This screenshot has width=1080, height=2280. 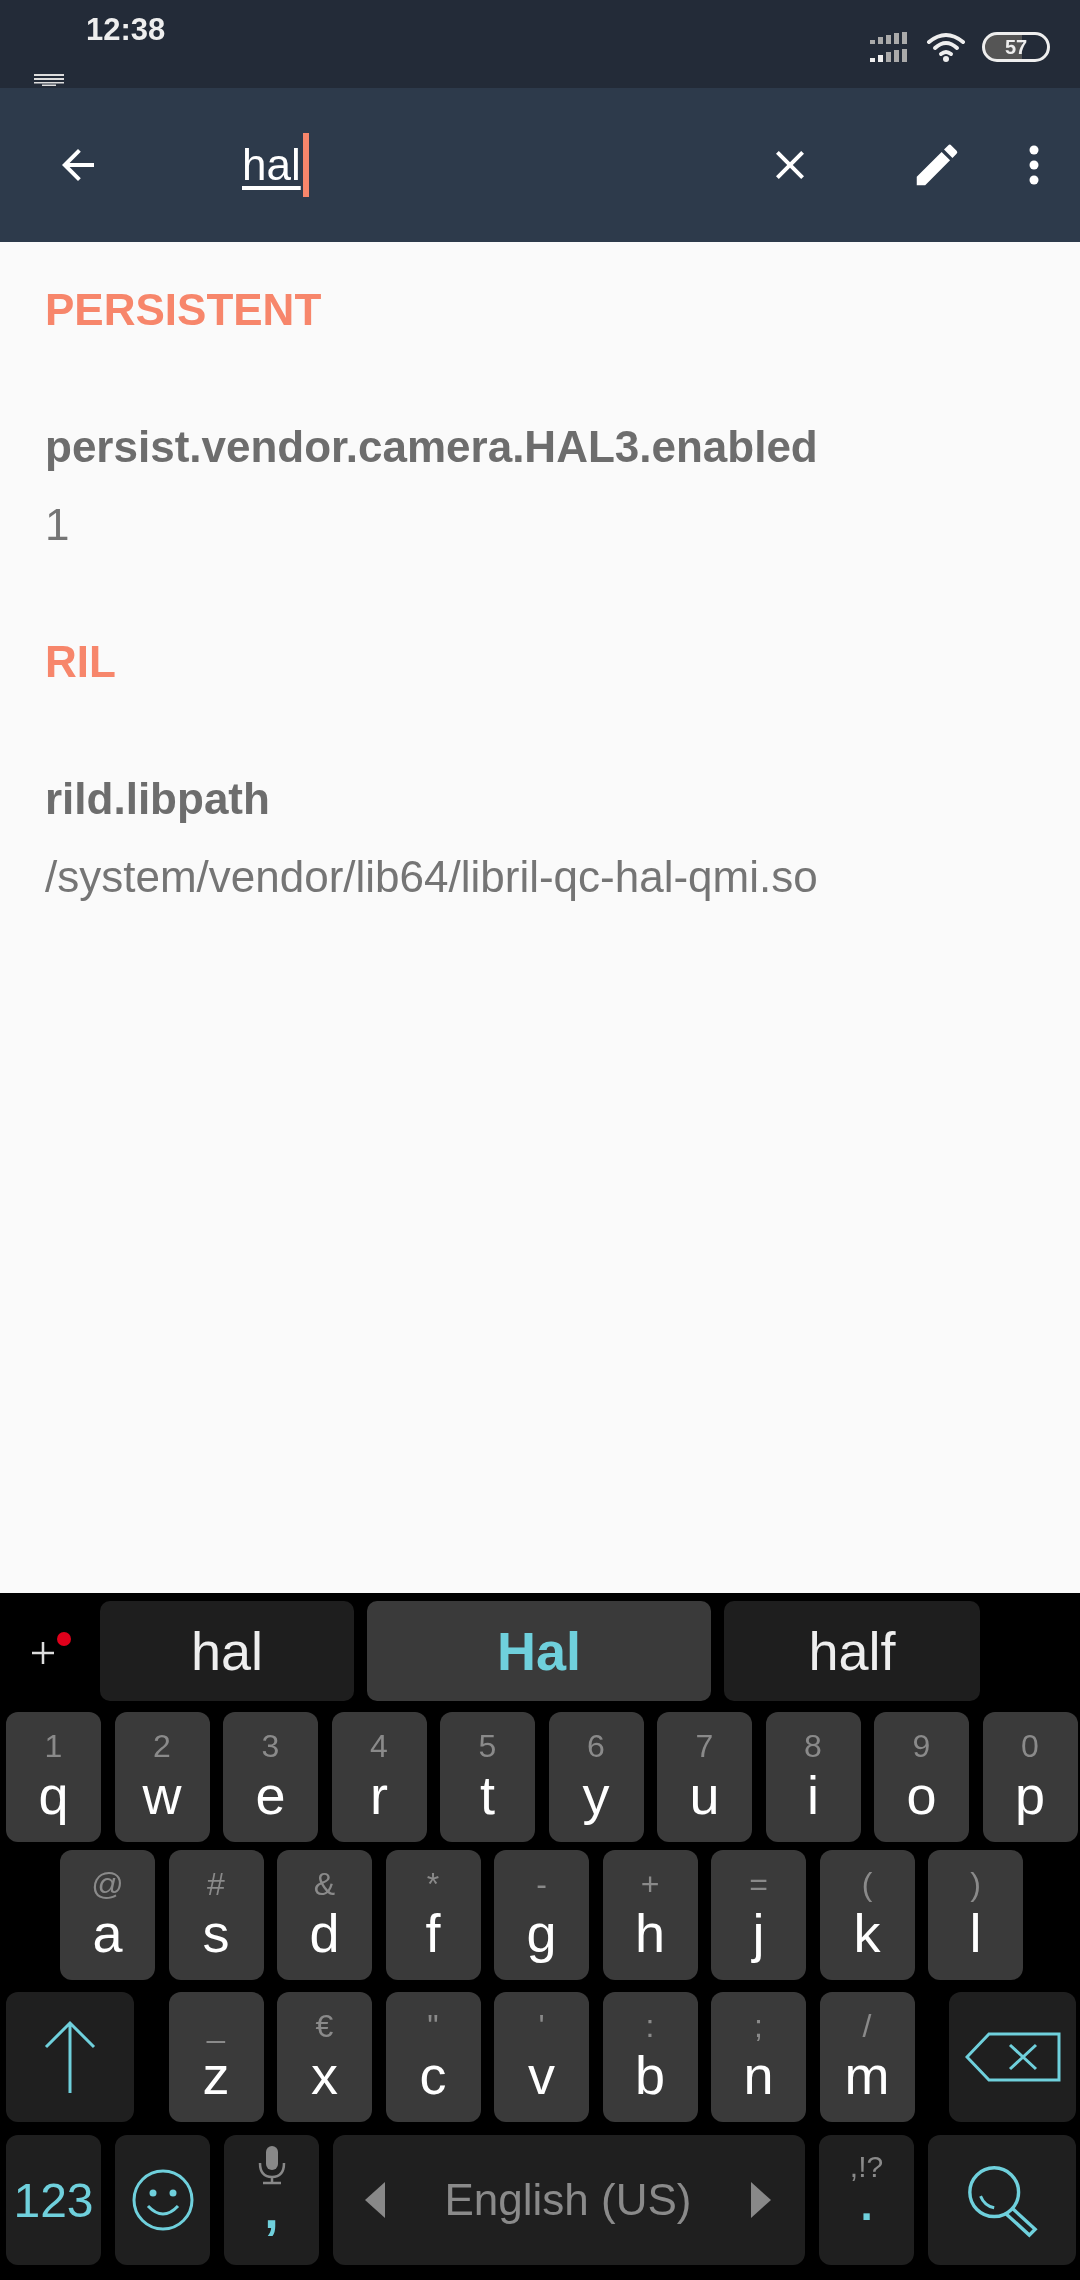 What do you see at coordinates (1030, 1777) in the screenshot?
I see `key: 0 p` at bounding box center [1030, 1777].